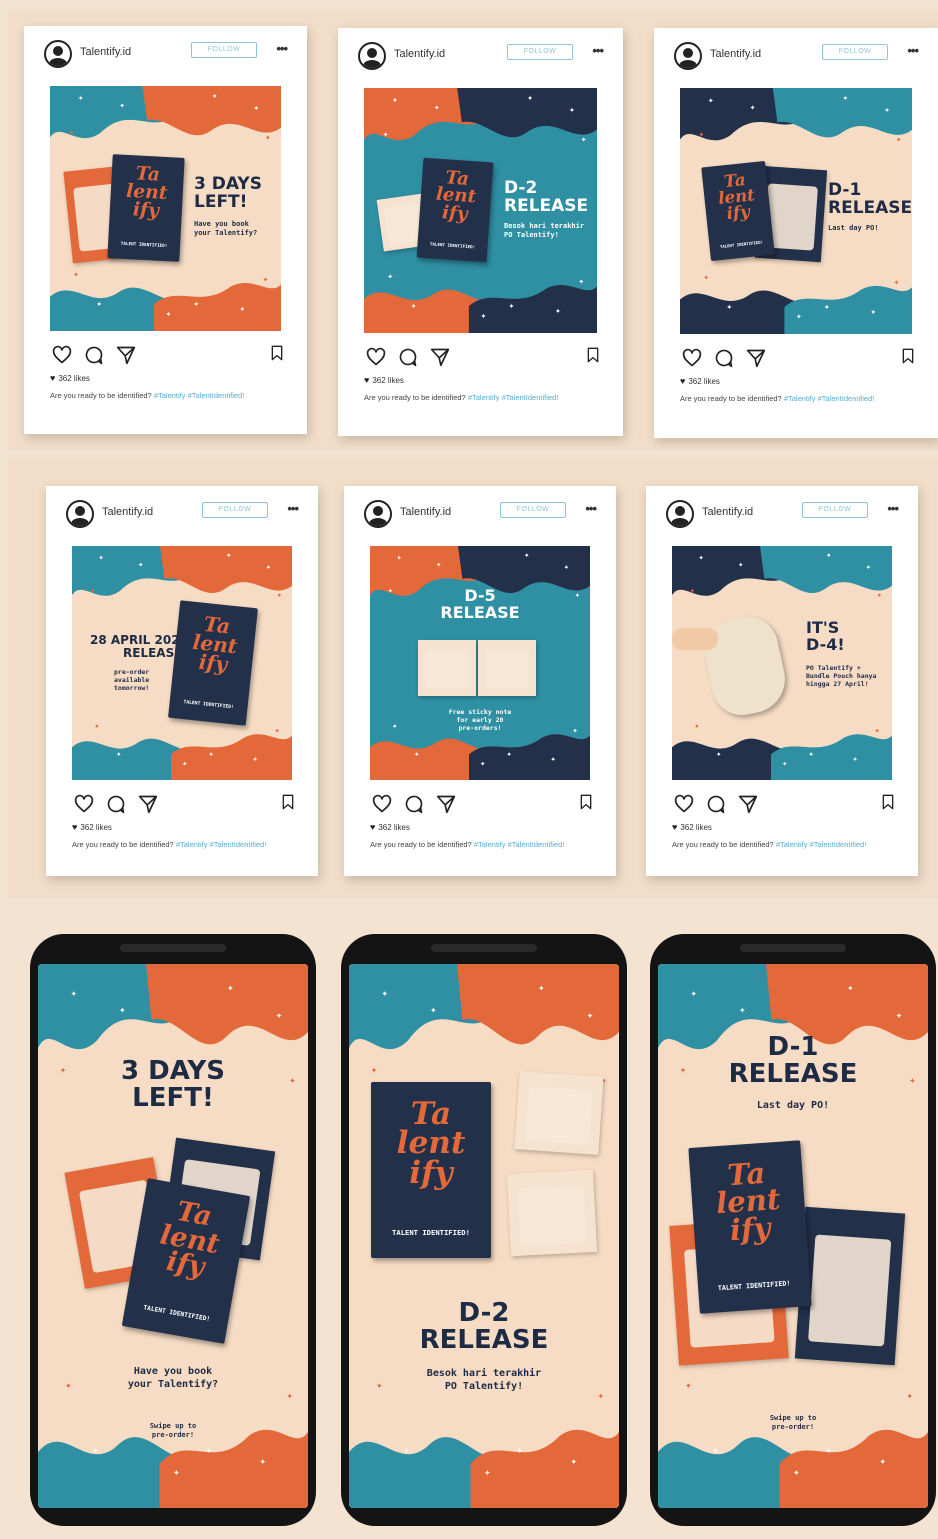 The height and width of the screenshot is (1539, 938). What do you see at coordinates (825, 644) in the screenshot?
I see `text-line: D-4!` at bounding box center [825, 644].